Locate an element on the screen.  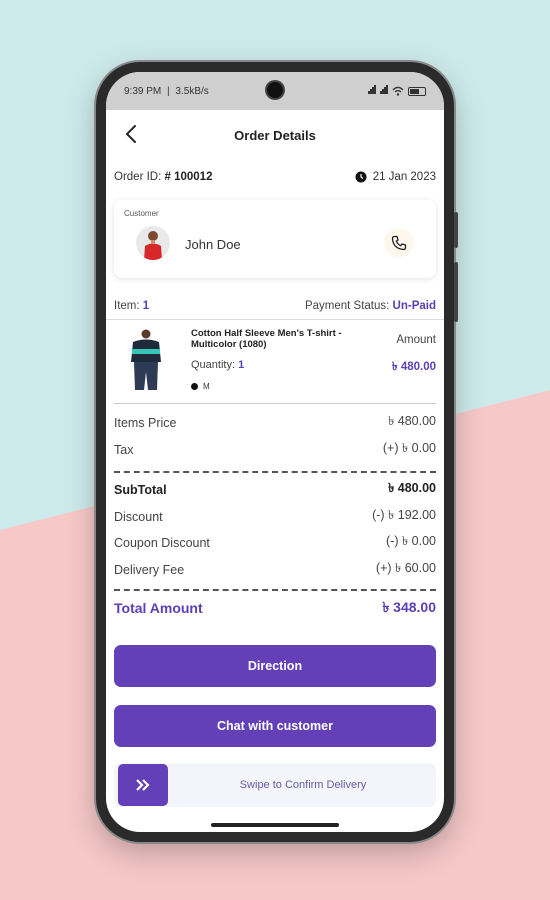
swipe-to-confirm-slider: Swipe to Confirm Delivery is located at coordinates (275, 785).